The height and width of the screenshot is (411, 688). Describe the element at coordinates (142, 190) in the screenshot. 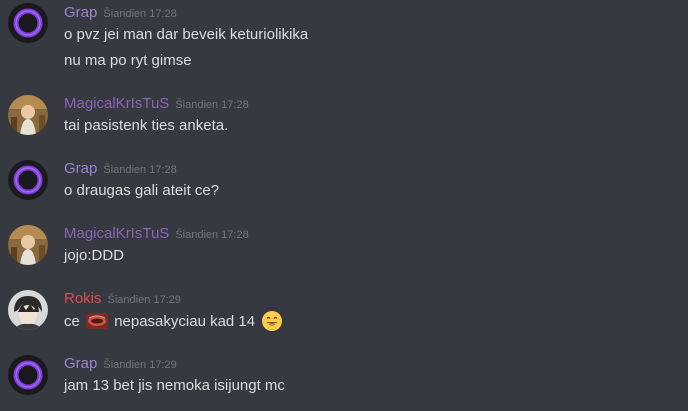

I see `message-text: o draugas gali ateit ce?` at that location.